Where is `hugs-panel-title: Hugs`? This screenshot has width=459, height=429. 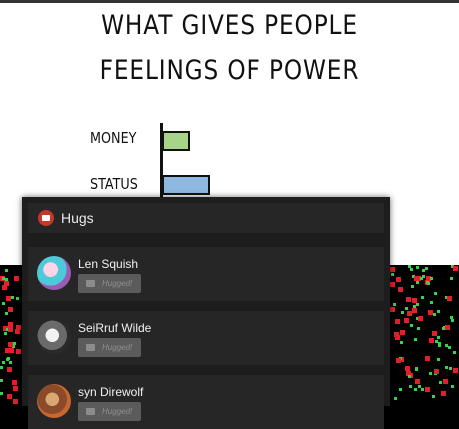
hugs-panel-title: Hugs is located at coordinates (77, 218).